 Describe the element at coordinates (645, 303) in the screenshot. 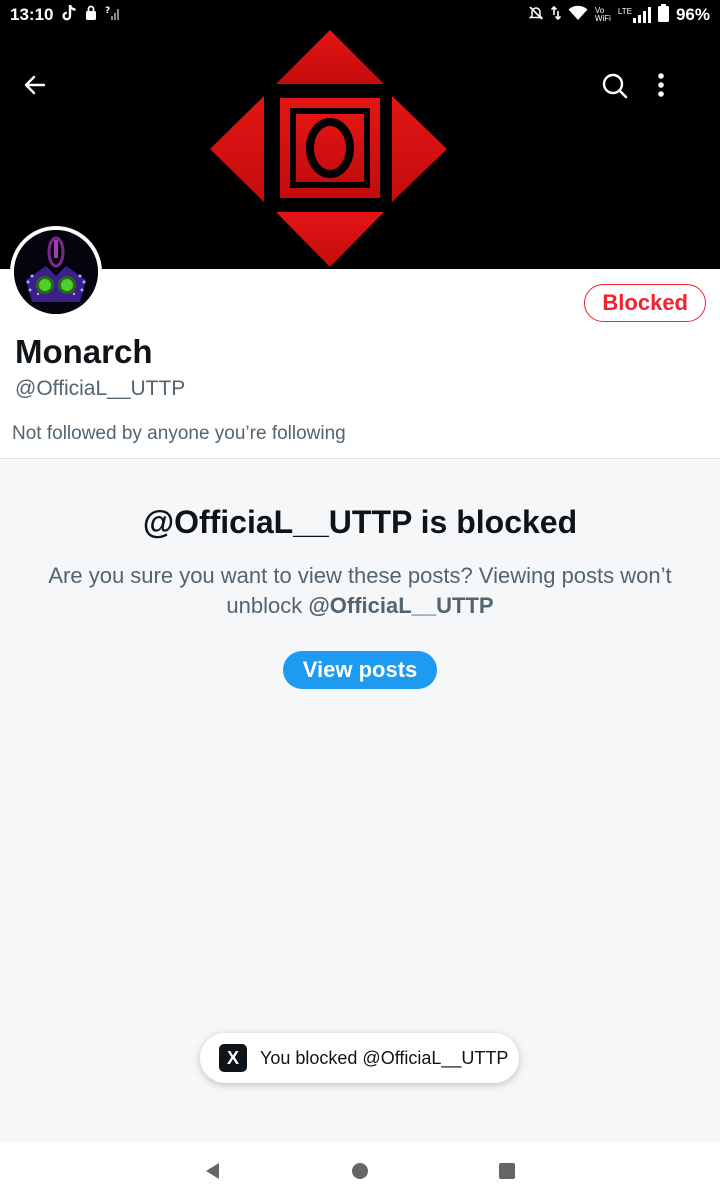

I see `blocked-button: Blocked` at that location.